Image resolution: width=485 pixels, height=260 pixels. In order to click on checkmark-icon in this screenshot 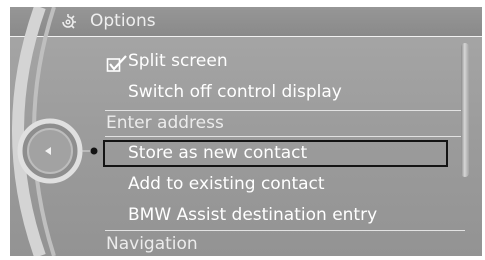, I will do `click(116, 63)`.